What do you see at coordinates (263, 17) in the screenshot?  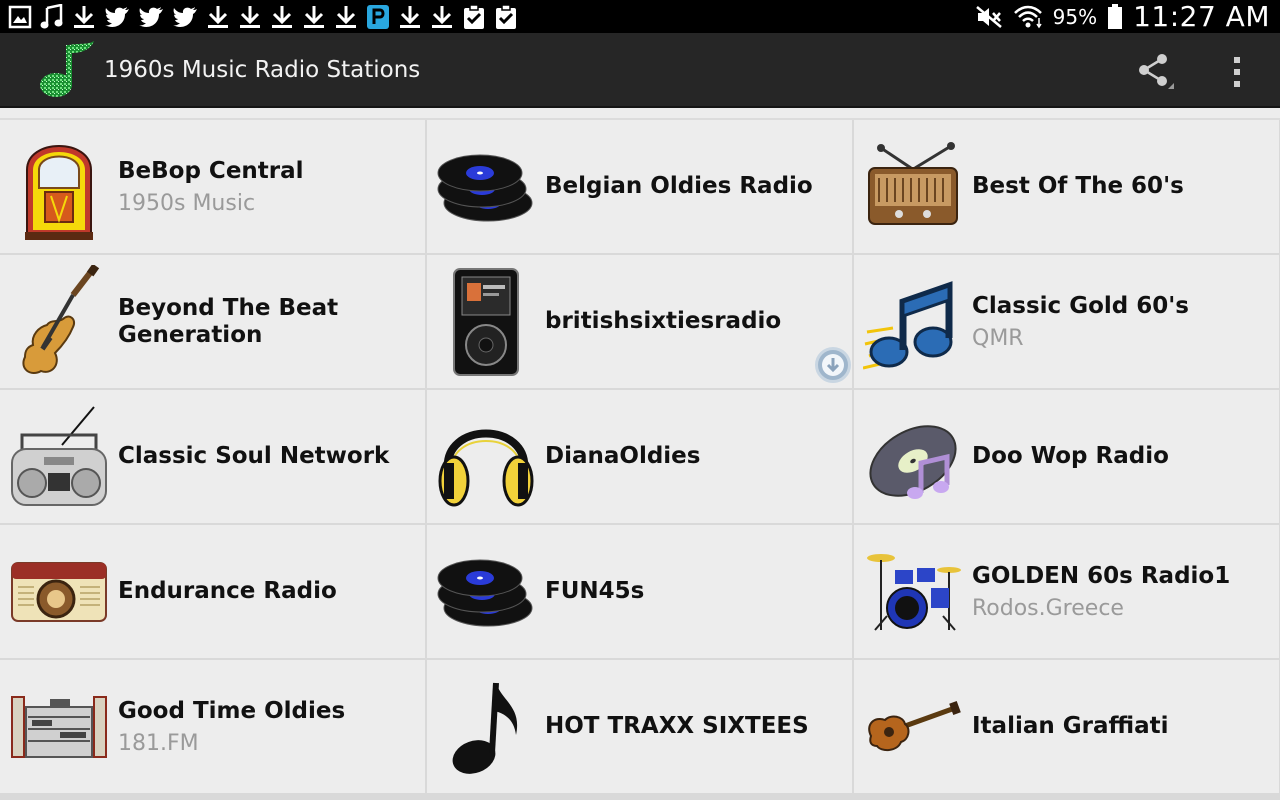 I see `notification-icons` at bounding box center [263, 17].